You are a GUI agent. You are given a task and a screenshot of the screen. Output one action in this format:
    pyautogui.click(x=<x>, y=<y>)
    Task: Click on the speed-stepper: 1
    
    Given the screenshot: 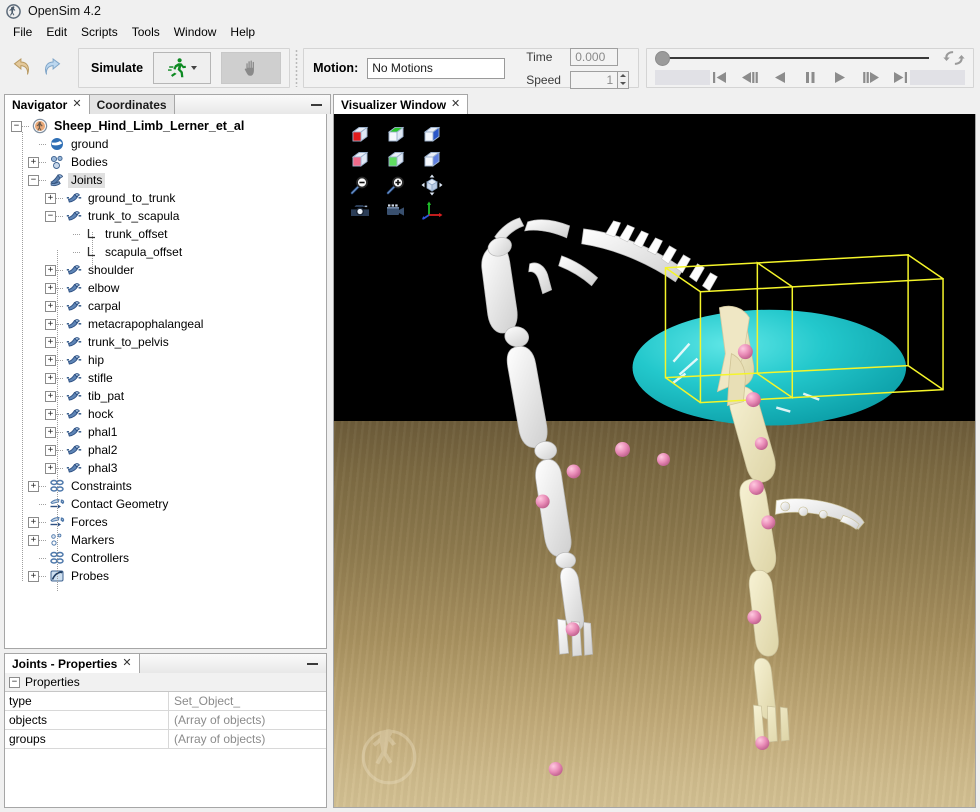 What is the action you would take?
    pyautogui.click(x=600, y=79)
    